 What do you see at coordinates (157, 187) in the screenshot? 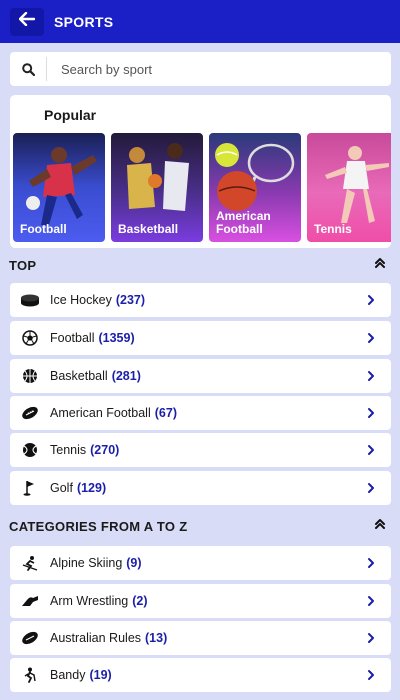
I see `popular-card-basketball: Basketball` at bounding box center [157, 187].